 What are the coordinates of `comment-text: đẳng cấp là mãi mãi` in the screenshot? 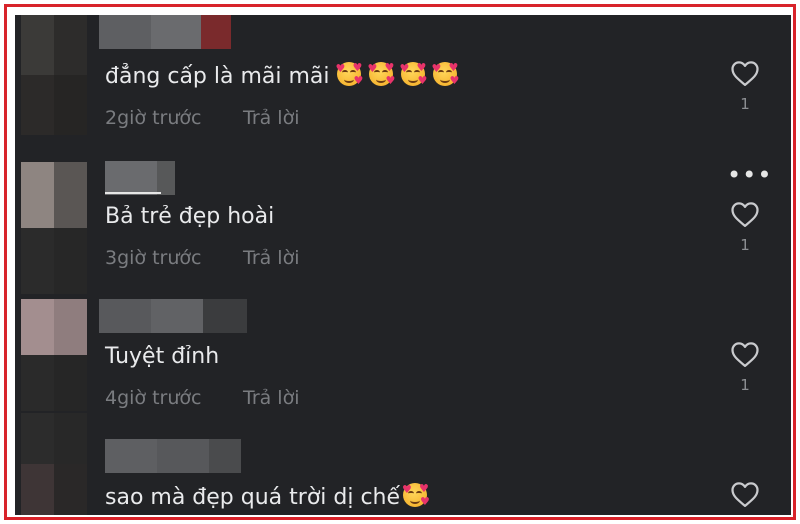 It's located at (217, 76).